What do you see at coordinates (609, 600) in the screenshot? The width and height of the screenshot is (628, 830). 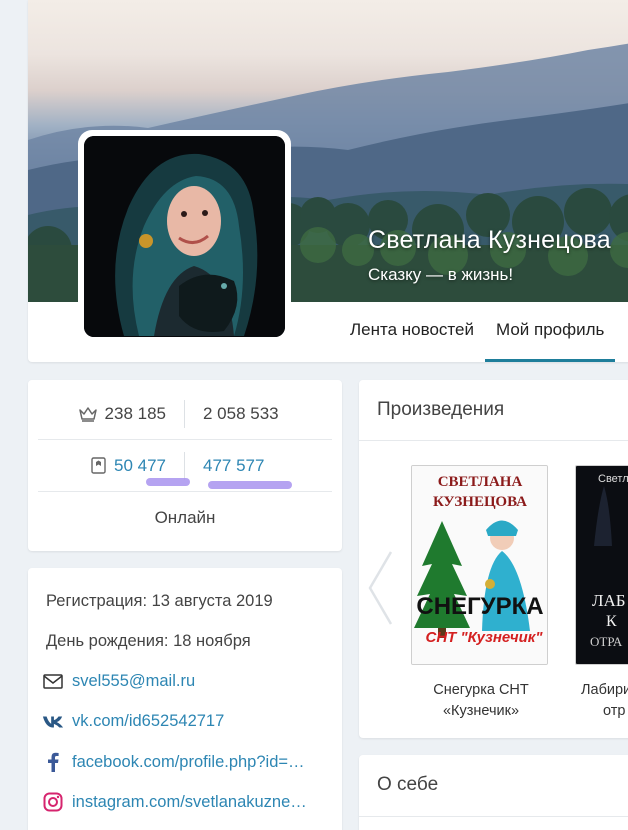 I see `book2-cover-title: ЛАБ` at bounding box center [609, 600].